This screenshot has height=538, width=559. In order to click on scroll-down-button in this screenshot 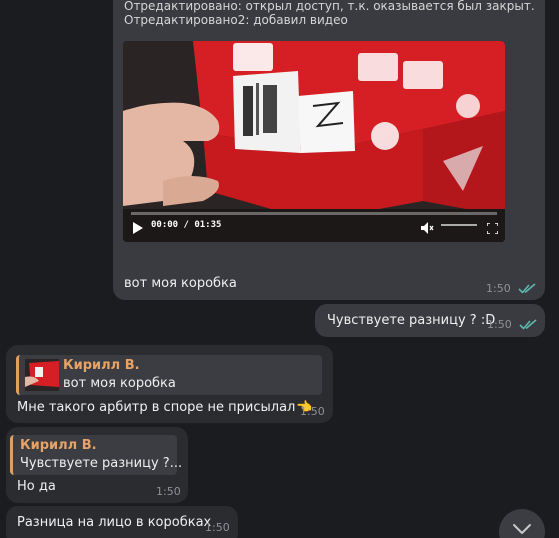, I will do `click(522, 523)`.